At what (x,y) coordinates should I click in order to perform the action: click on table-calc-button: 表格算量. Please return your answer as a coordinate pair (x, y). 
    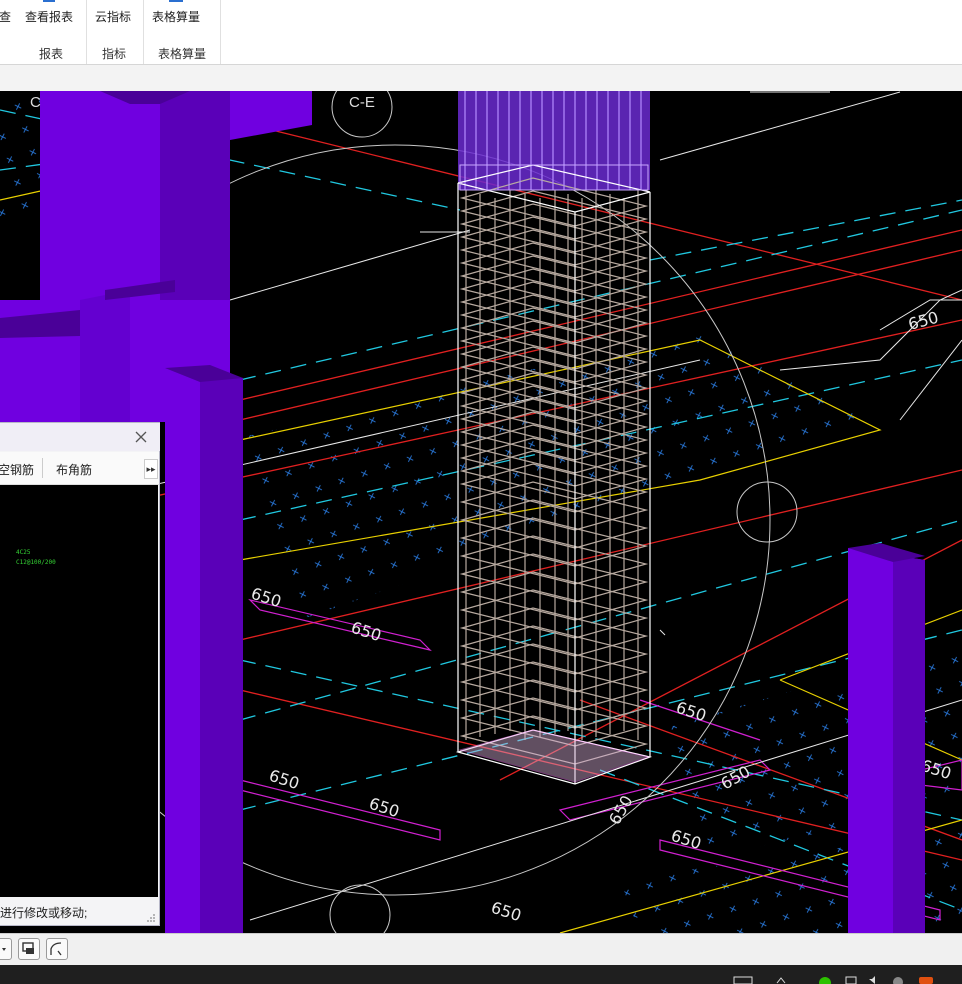
    Looking at the image, I should click on (176, 12).